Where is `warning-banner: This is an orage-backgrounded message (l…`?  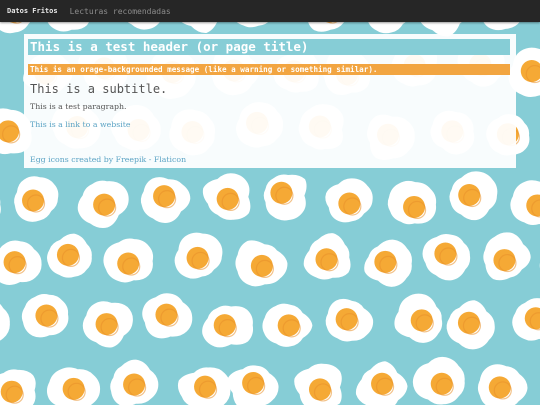
warning-banner: This is an orage-backgrounded message (l… is located at coordinates (269, 69).